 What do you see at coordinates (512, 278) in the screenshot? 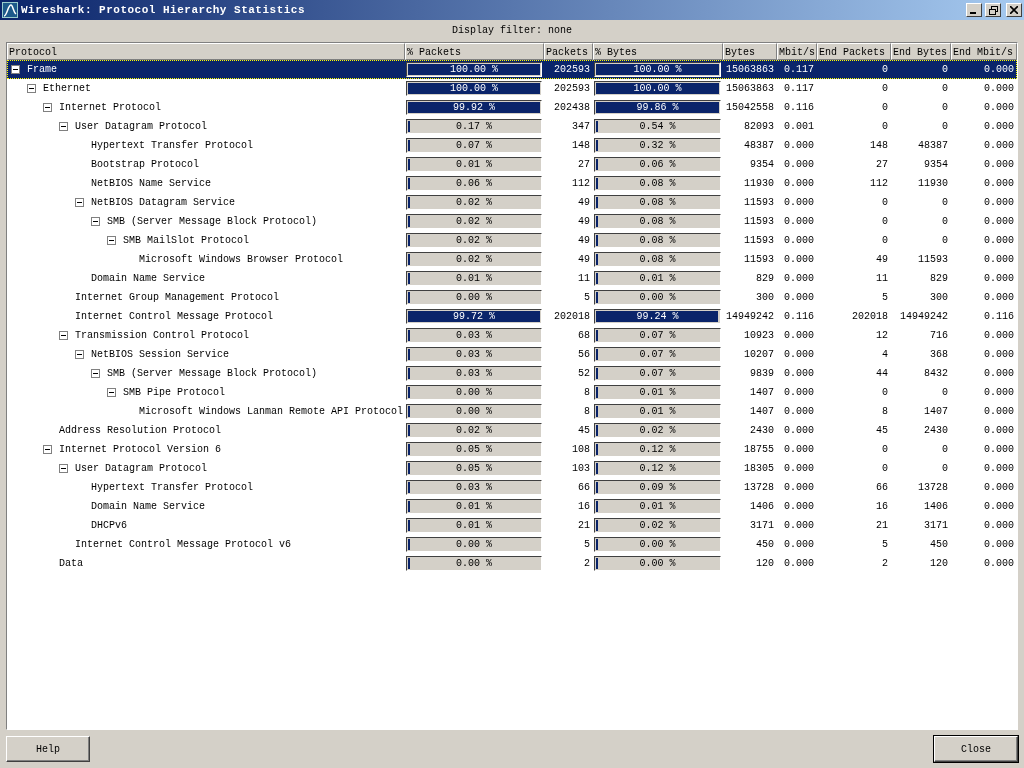
I see `table-row: Domain Name Service 0.01 % 11 0.01 % 829 0.000 11 829 0.000` at bounding box center [512, 278].